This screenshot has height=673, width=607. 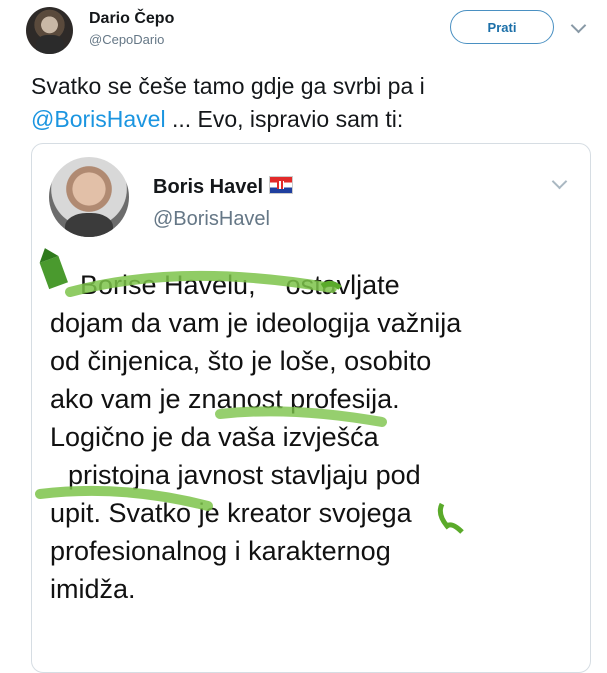 I want to click on author-handle: @CepoDario, so click(x=126, y=39).